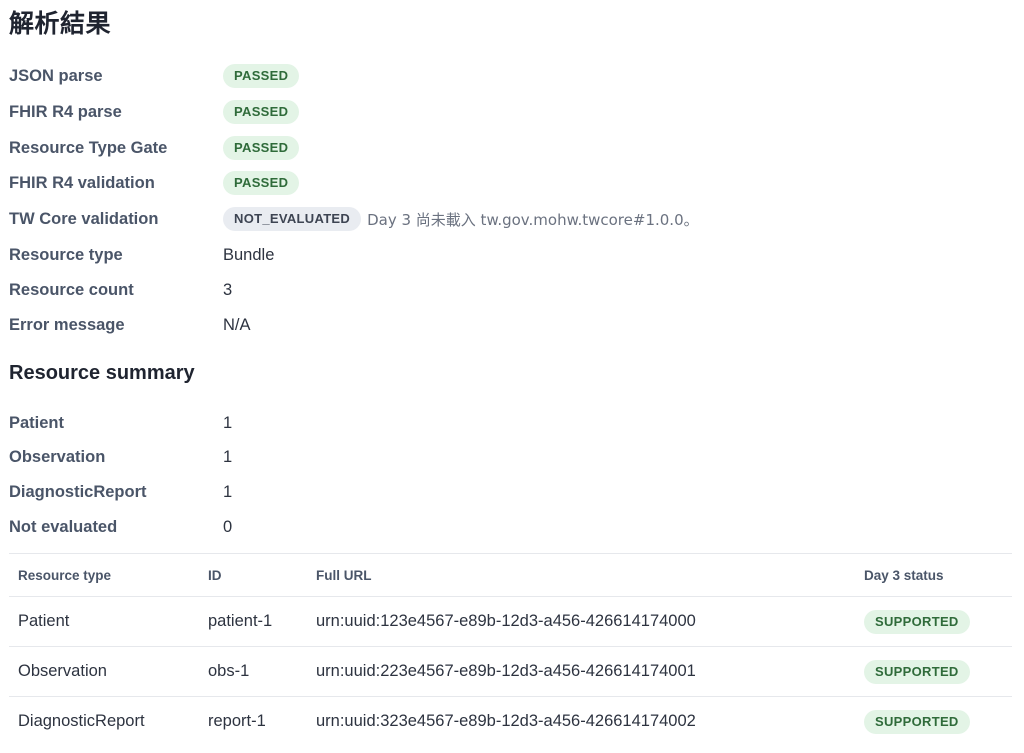 This screenshot has width=1024, height=753. I want to click on check-row-fhir-validation: FHIR R4 validation PASSED, so click(154, 183).